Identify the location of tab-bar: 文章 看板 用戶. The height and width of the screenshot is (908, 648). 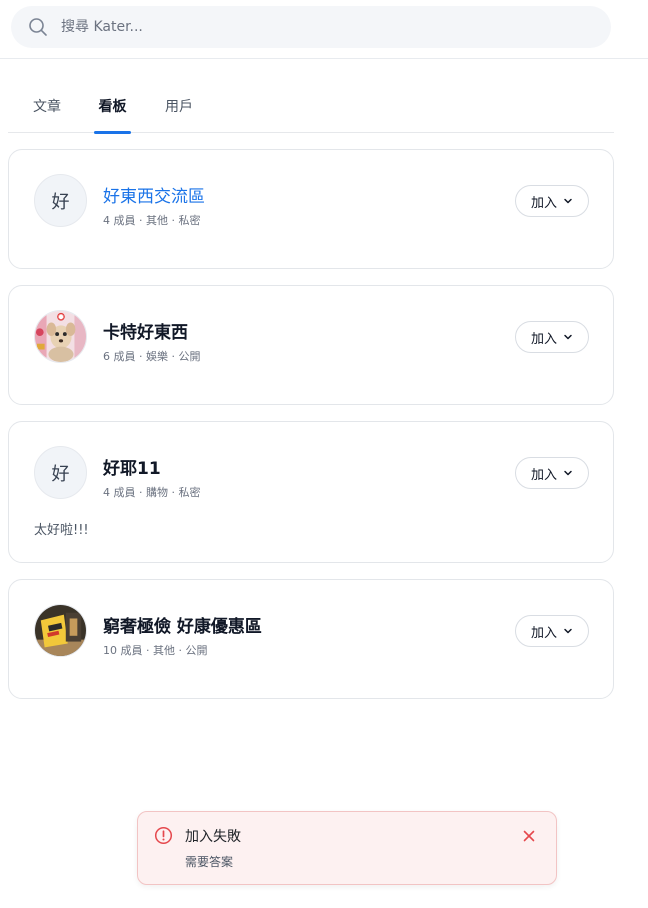
(311, 106).